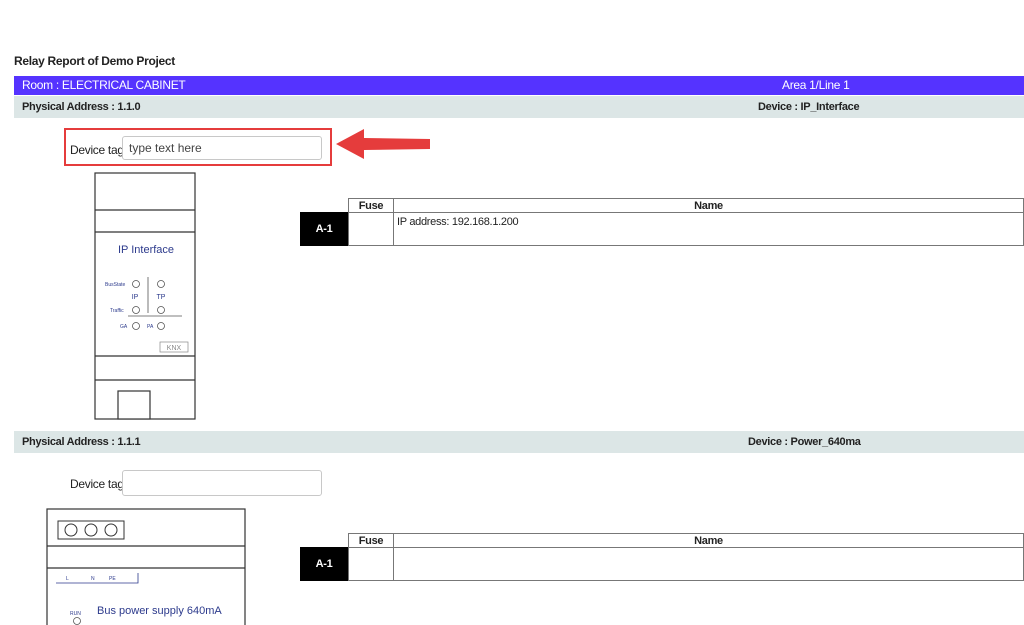 This screenshot has height=625, width=1024. Describe the element at coordinates (708, 229) in the screenshot. I see `name-cell: IP address: 192.168.1.200` at that location.